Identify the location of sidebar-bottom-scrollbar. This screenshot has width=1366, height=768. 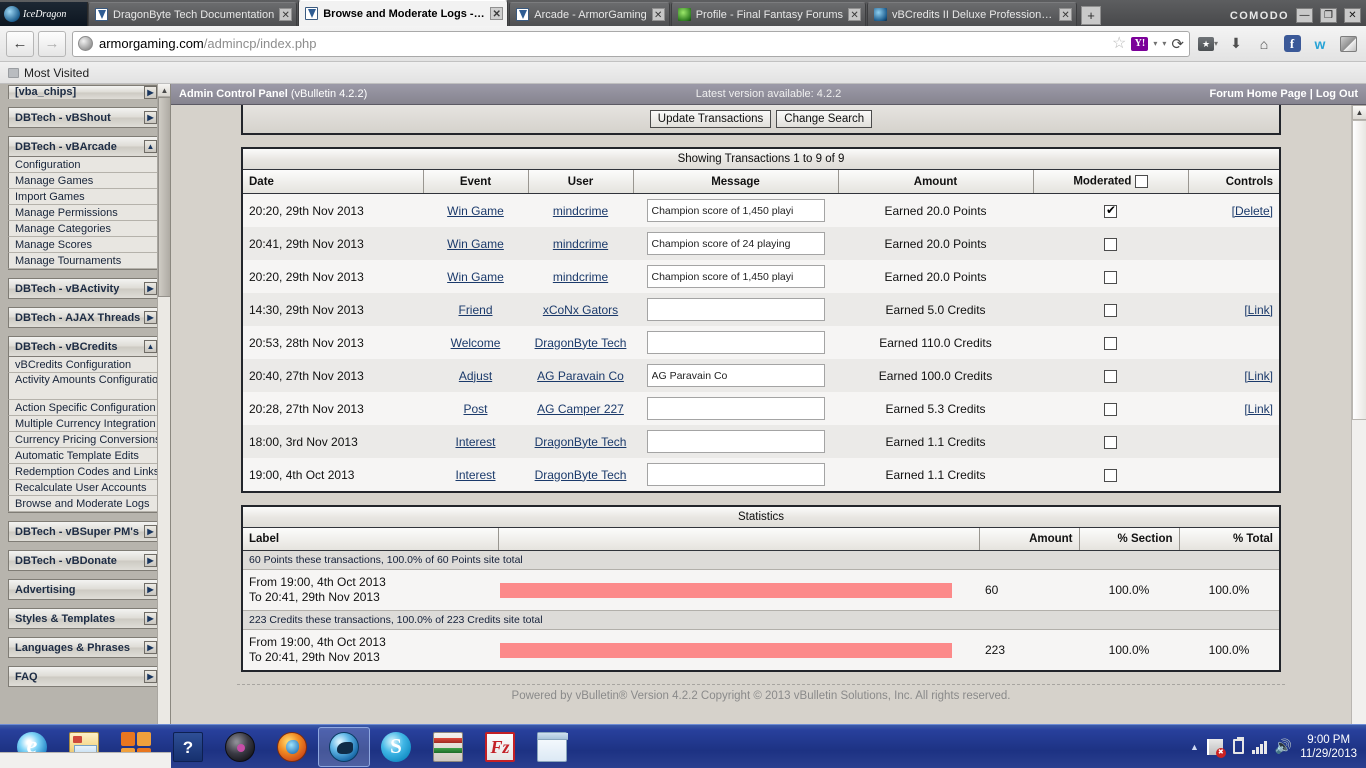
(85, 760).